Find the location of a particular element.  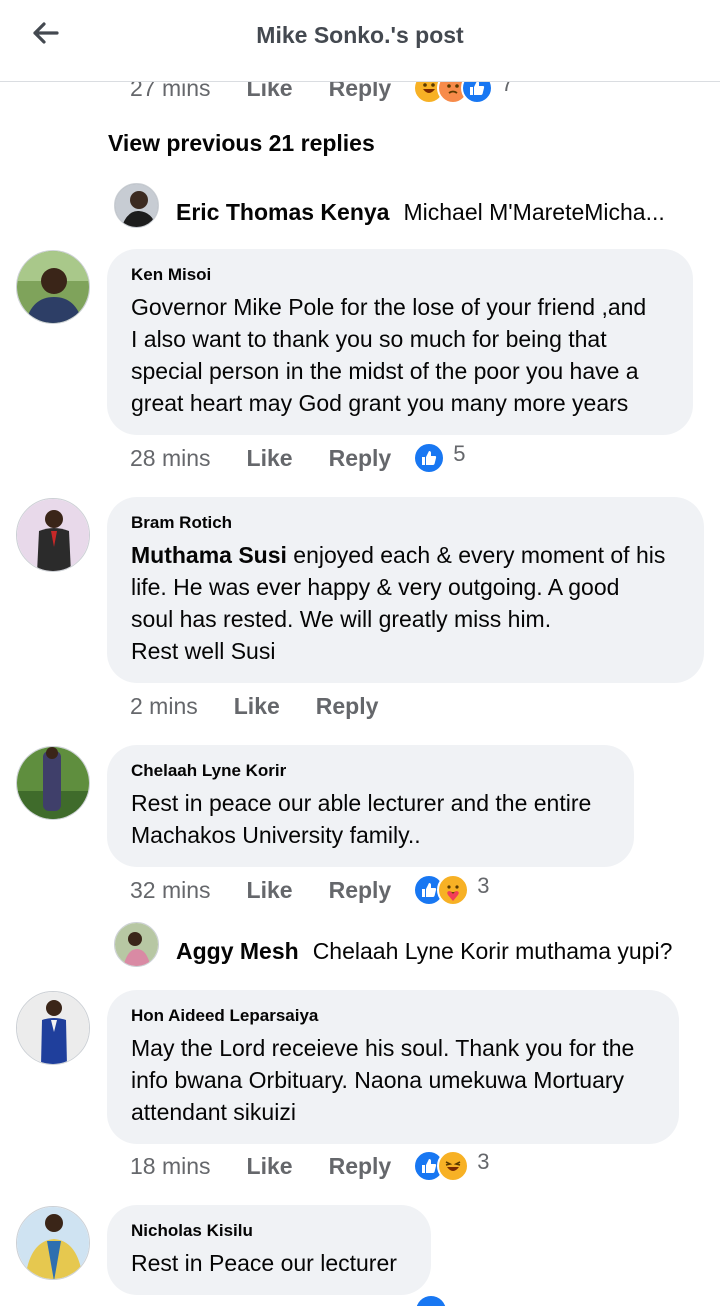

comment-meta: 28 mins Like Reply 5 is located at coordinates (297, 458).